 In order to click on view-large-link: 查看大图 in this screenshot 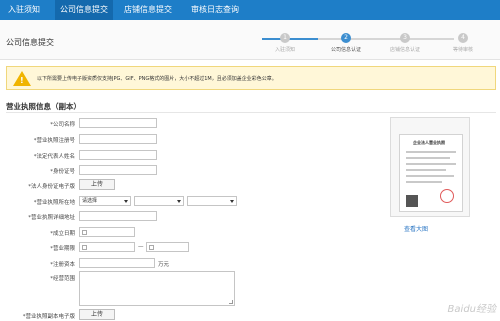, I will do `click(416, 228)`.